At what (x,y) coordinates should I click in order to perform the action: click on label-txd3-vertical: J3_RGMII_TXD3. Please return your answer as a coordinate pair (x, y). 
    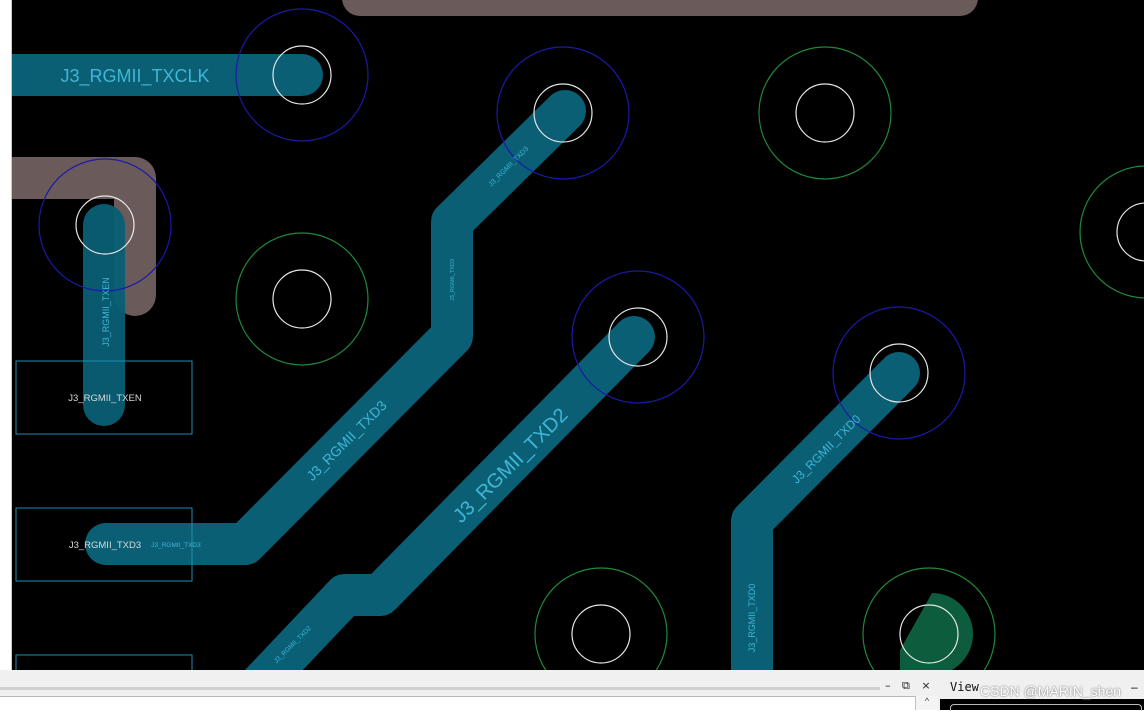
    Looking at the image, I should click on (453, 280).